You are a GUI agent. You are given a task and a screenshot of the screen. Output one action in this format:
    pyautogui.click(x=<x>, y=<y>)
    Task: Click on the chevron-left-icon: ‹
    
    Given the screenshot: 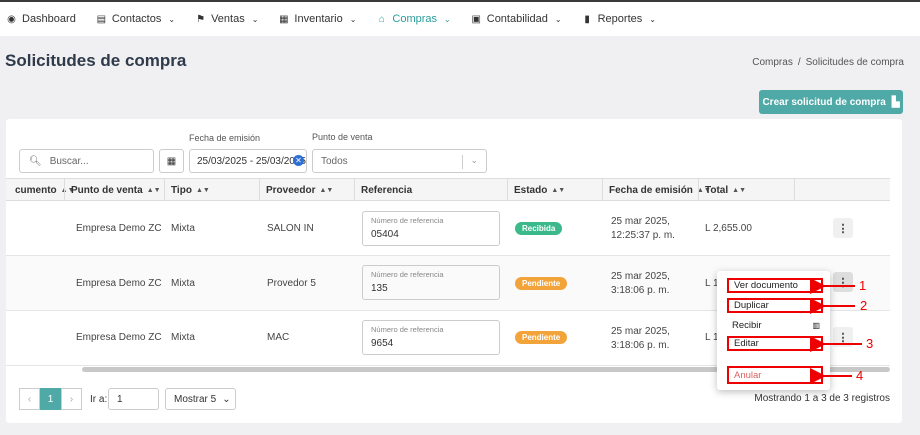 What is the action you would take?
    pyautogui.click(x=29, y=399)
    